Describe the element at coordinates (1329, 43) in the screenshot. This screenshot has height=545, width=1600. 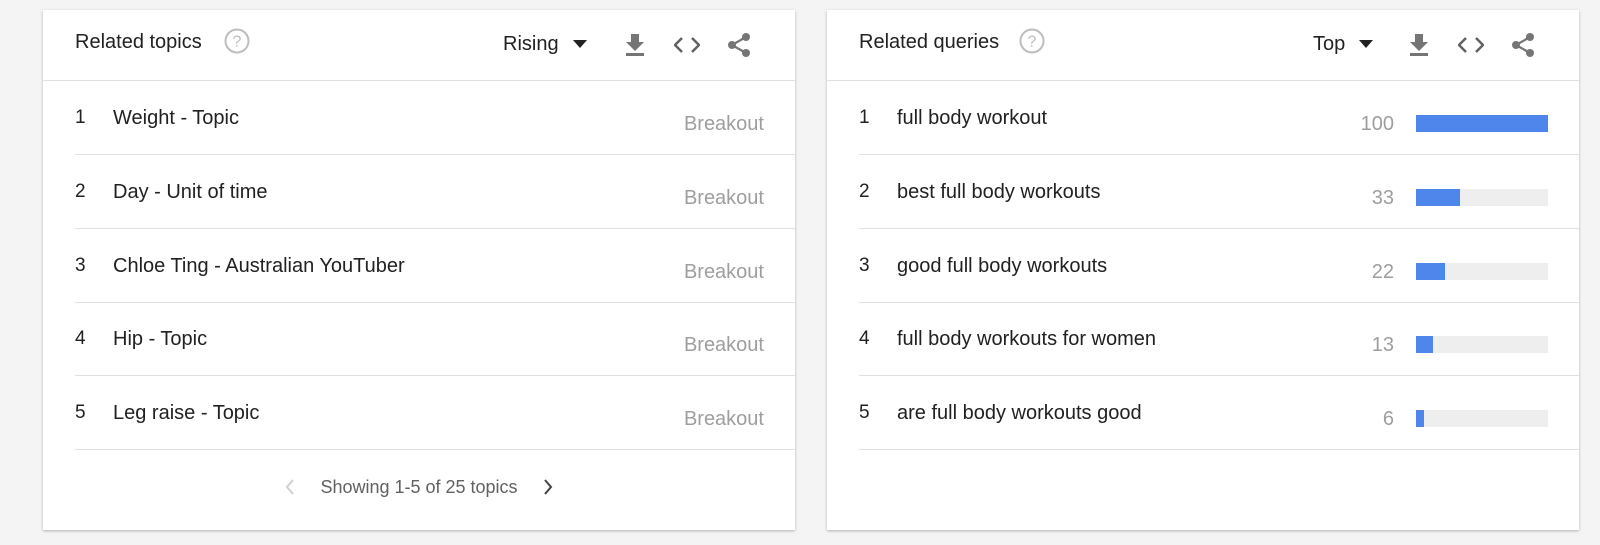
I see `dropdown-selected-value: Top` at that location.